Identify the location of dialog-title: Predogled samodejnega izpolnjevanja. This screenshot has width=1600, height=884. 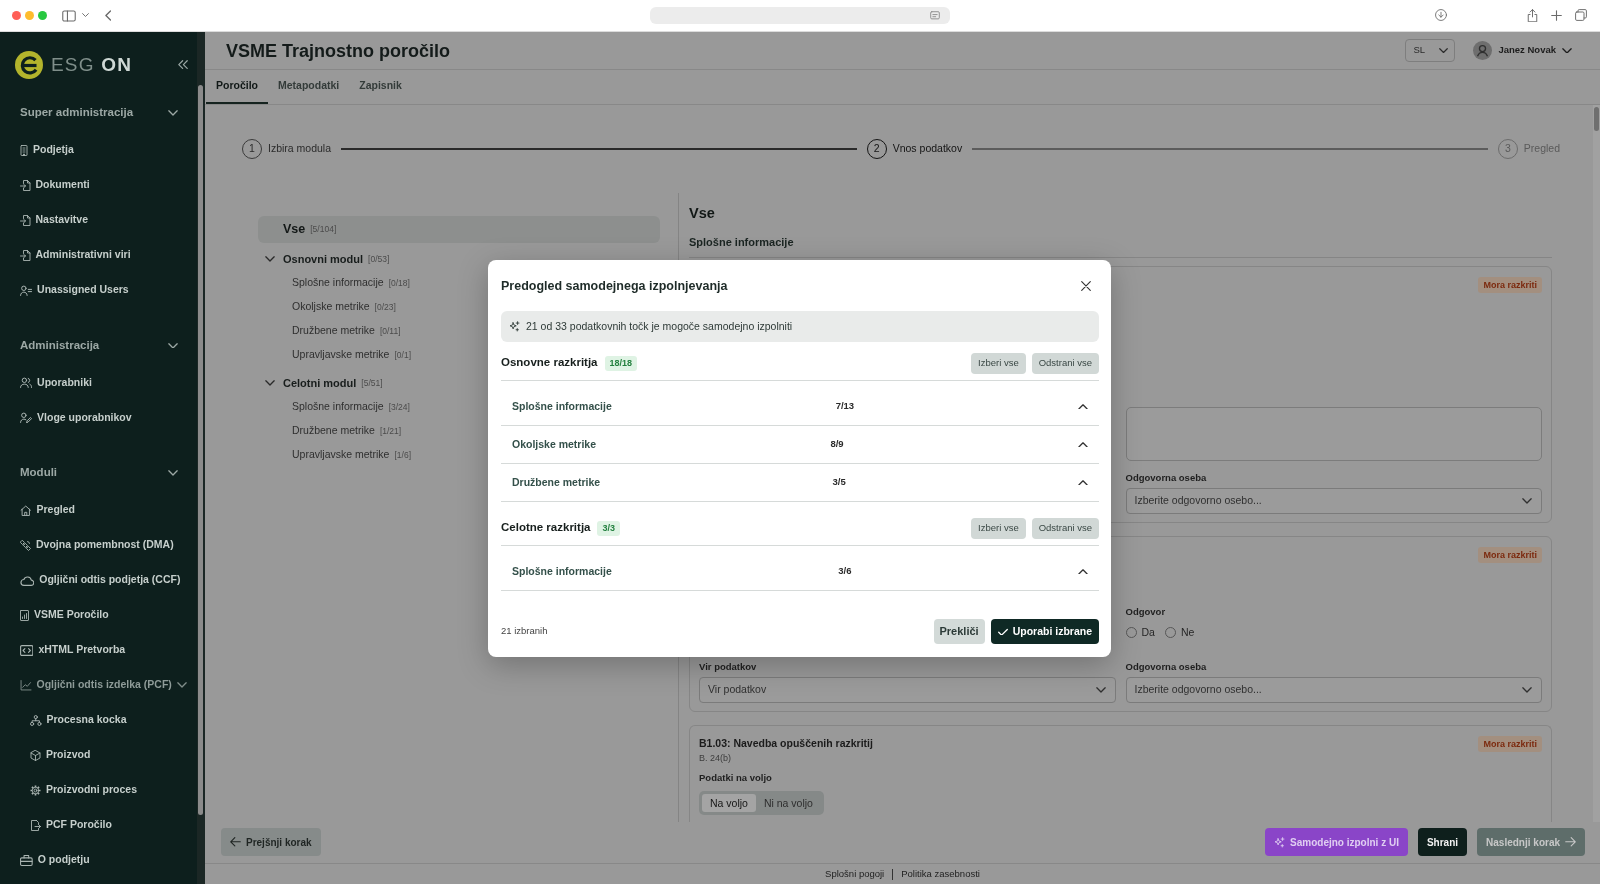
(614, 285).